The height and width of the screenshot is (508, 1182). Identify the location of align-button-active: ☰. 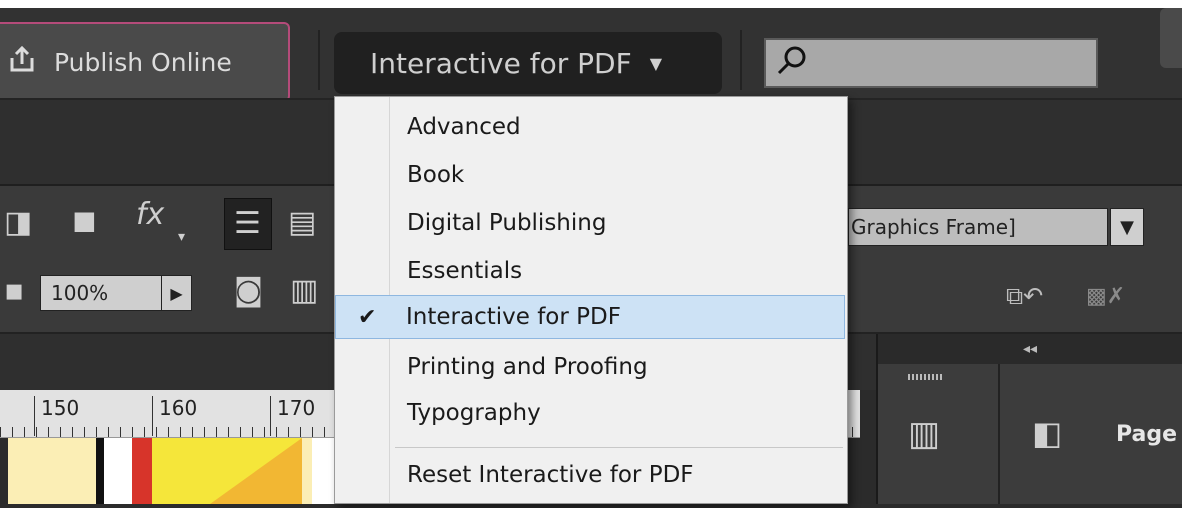
(248, 224).